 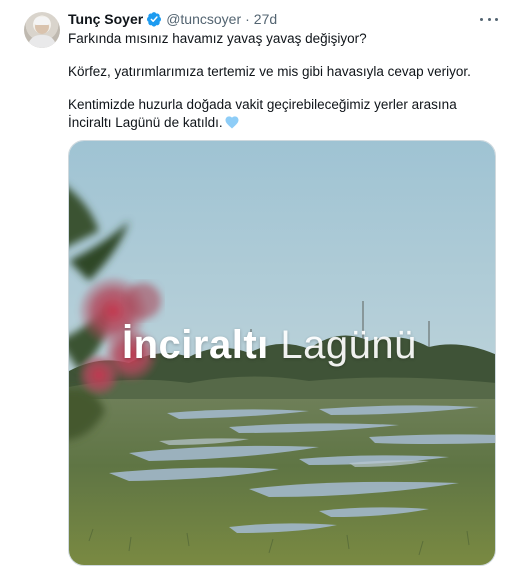 What do you see at coordinates (195, 345) in the screenshot?
I see `media-title-bold: İnciraltı` at bounding box center [195, 345].